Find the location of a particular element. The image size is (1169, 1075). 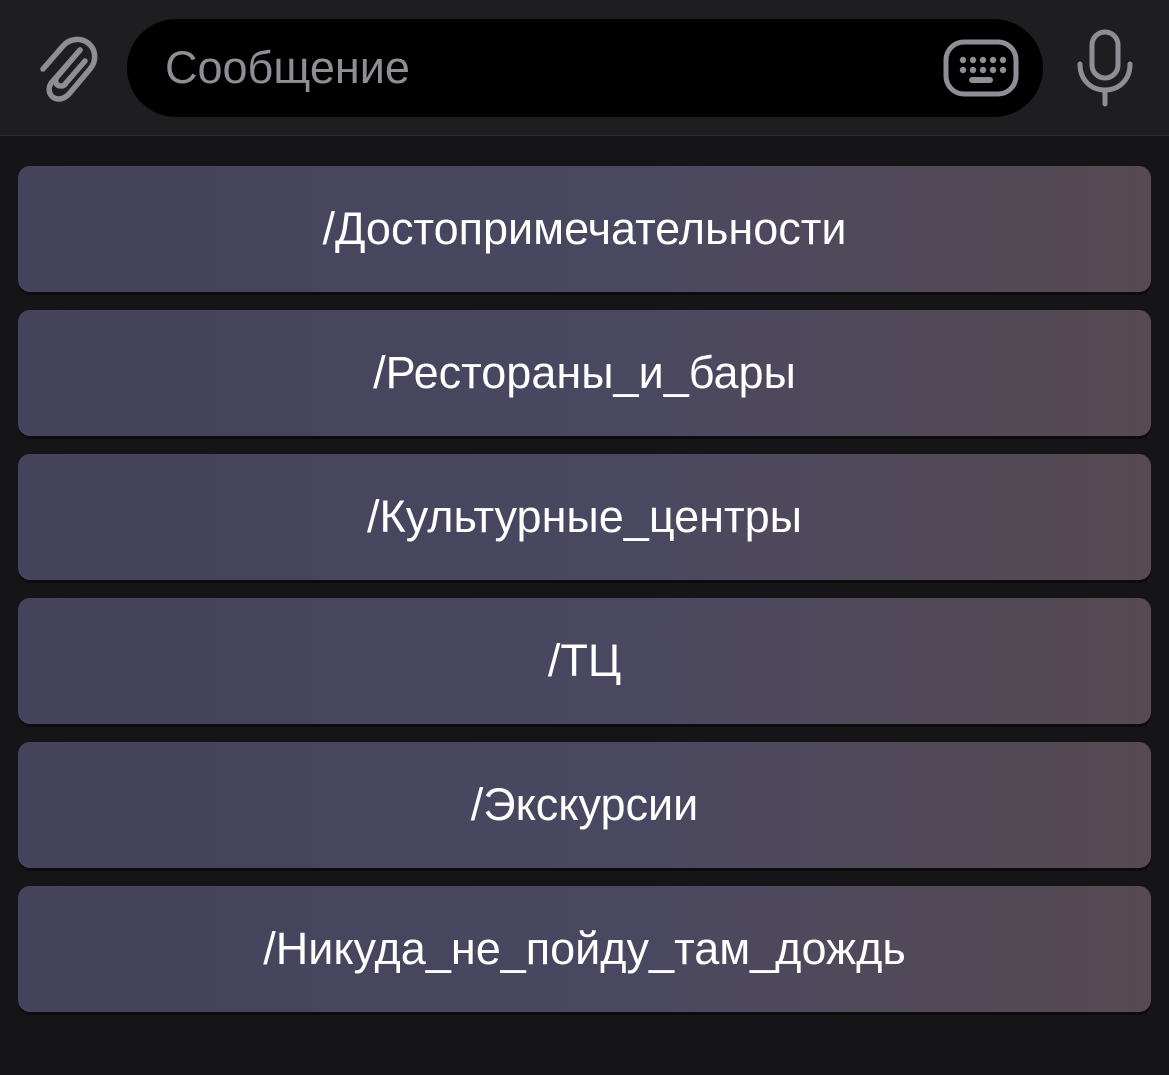

command-button-cultural-centers: /Культурные_центры is located at coordinates (584, 517).